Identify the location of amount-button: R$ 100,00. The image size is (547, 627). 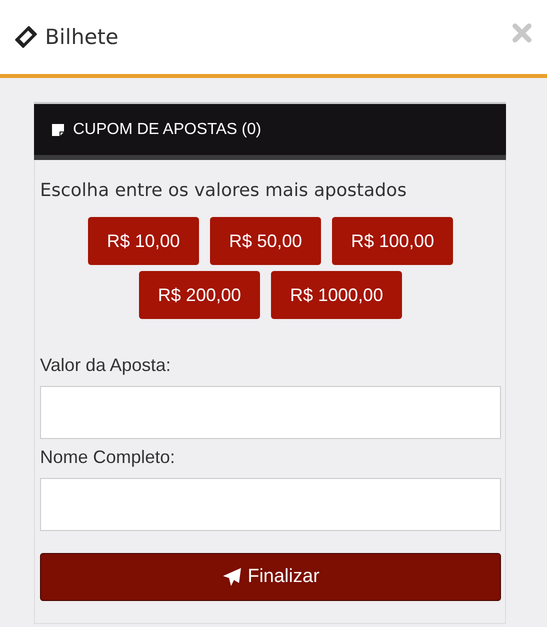
(393, 241).